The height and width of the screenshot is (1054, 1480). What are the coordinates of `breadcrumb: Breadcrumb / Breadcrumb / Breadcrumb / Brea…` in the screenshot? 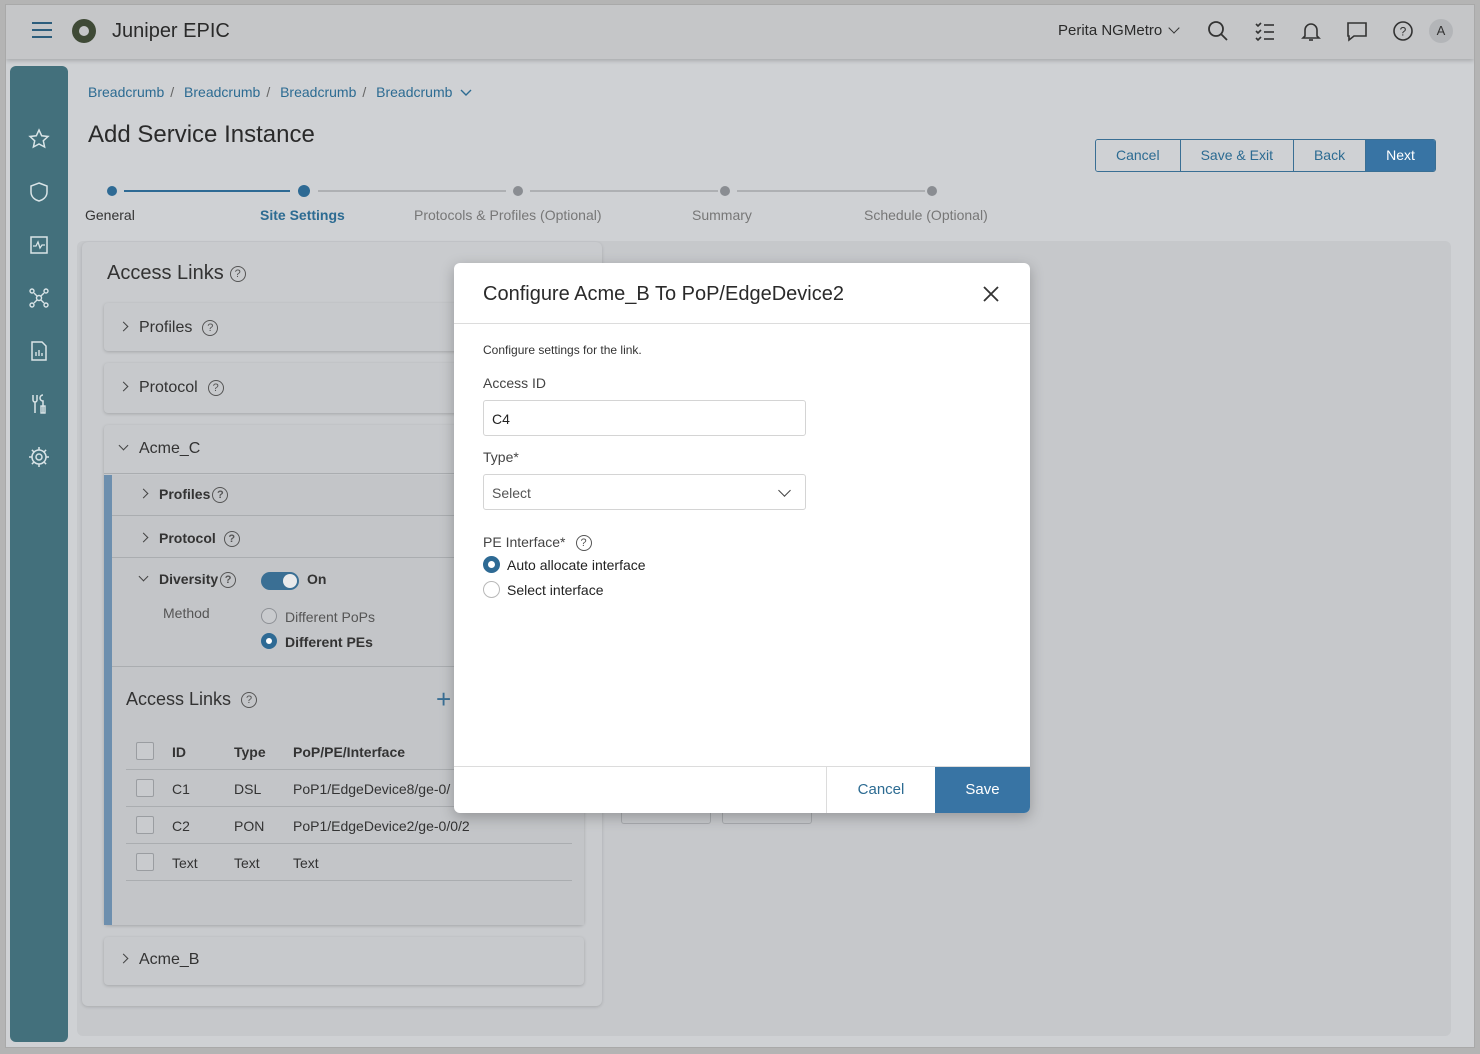 It's located at (280, 92).